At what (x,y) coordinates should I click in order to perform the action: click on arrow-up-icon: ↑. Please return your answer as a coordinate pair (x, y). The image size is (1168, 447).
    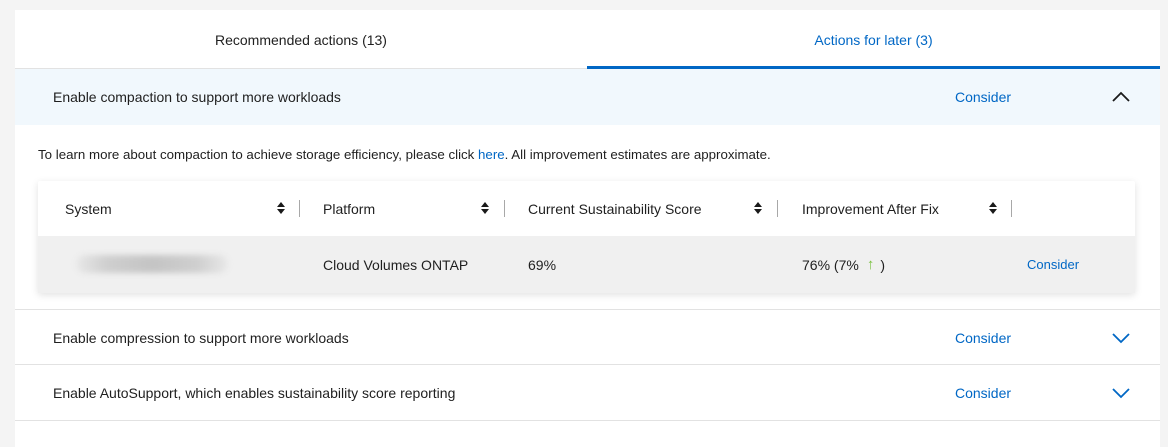
    Looking at the image, I should click on (870, 264).